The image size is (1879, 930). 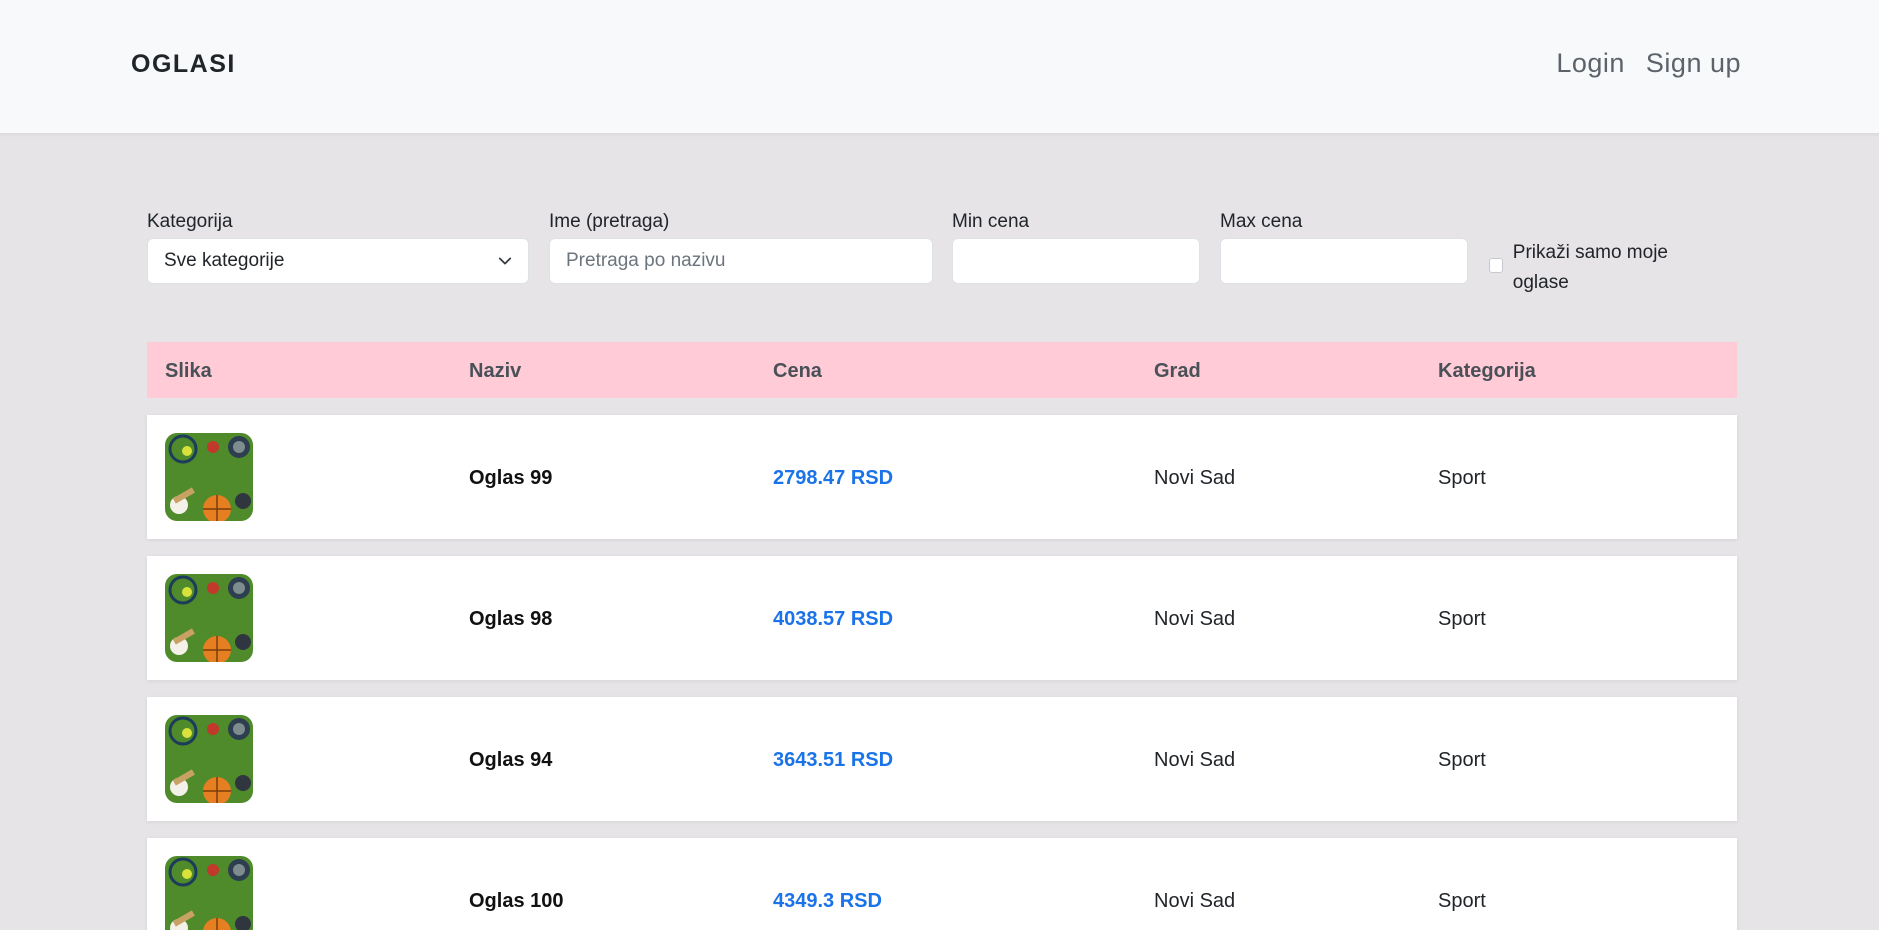 I want to click on only-mine-filter: Prikaži samo moje oglase, so click(x=1599, y=268).